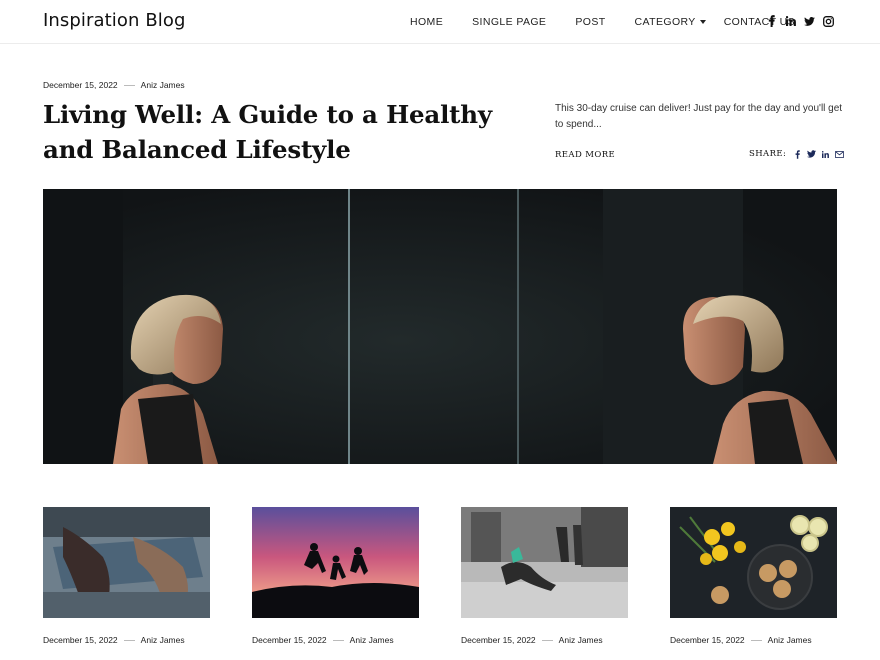 This screenshot has width=880, height=660. Describe the element at coordinates (509, 22) in the screenshot. I see `nav-item-single-page: SINGLE PAGE` at that location.